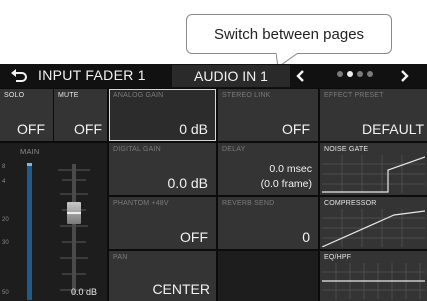  Describe the element at coordinates (373, 115) in the screenshot. I see `effect-preset-cell: EFFECT PRESET DEFAULT` at that location.